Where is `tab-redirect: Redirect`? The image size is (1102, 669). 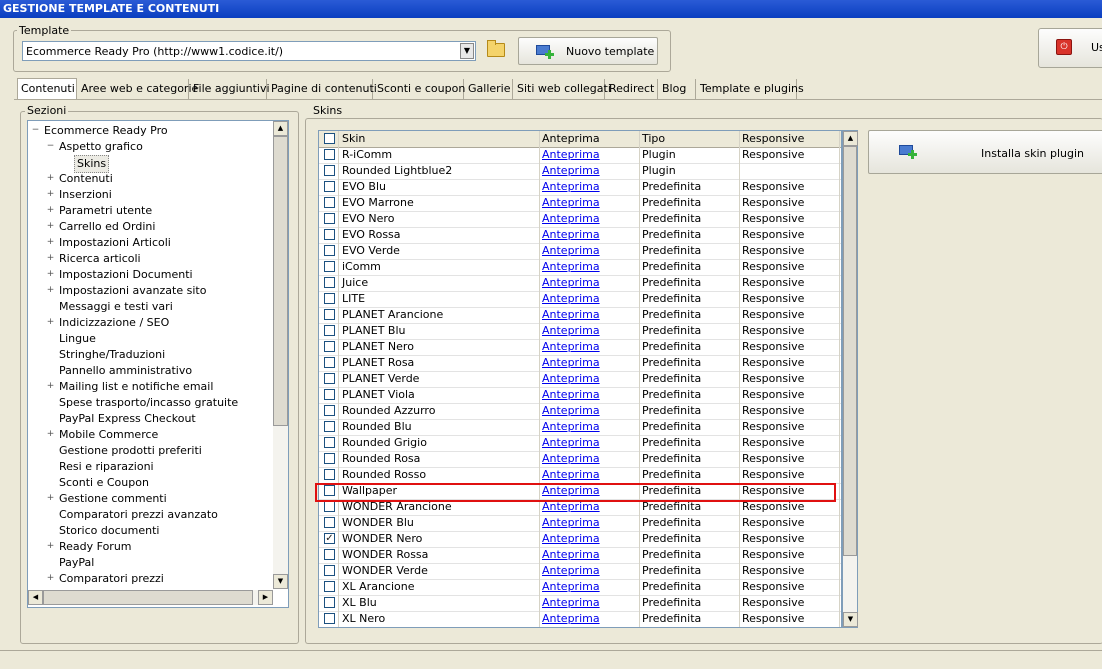 tab-redirect: Redirect is located at coordinates (632, 89).